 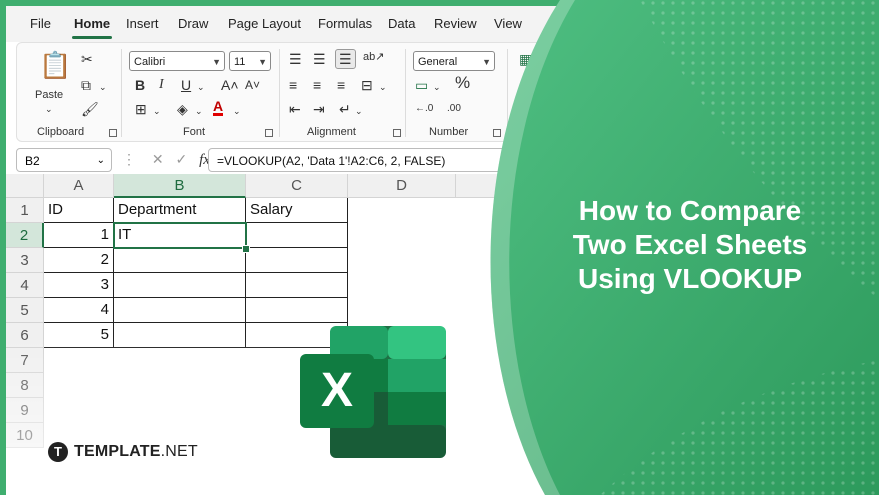 What do you see at coordinates (337, 390) in the screenshot?
I see `excel-logo-letter: X` at bounding box center [337, 390].